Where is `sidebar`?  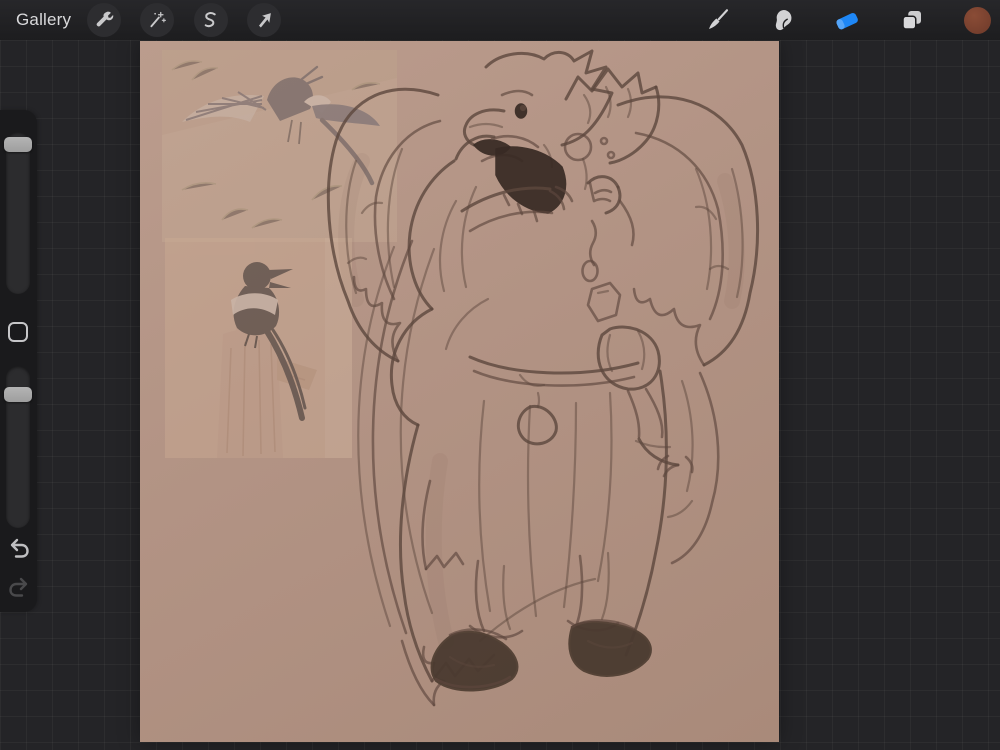
sidebar is located at coordinates (18, 361).